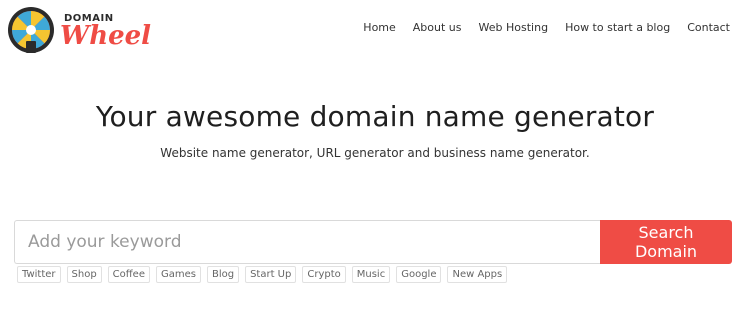 The height and width of the screenshot is (314, 750). Describe the element at coordinates (617, 28) in the screenshot. I see `nav-start-blog: How to start a blog` at that location.